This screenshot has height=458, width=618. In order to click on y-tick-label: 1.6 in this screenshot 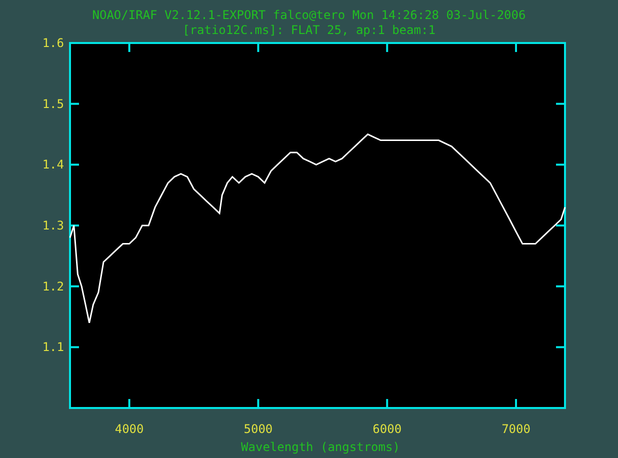, I will do `click(53, 44)`.